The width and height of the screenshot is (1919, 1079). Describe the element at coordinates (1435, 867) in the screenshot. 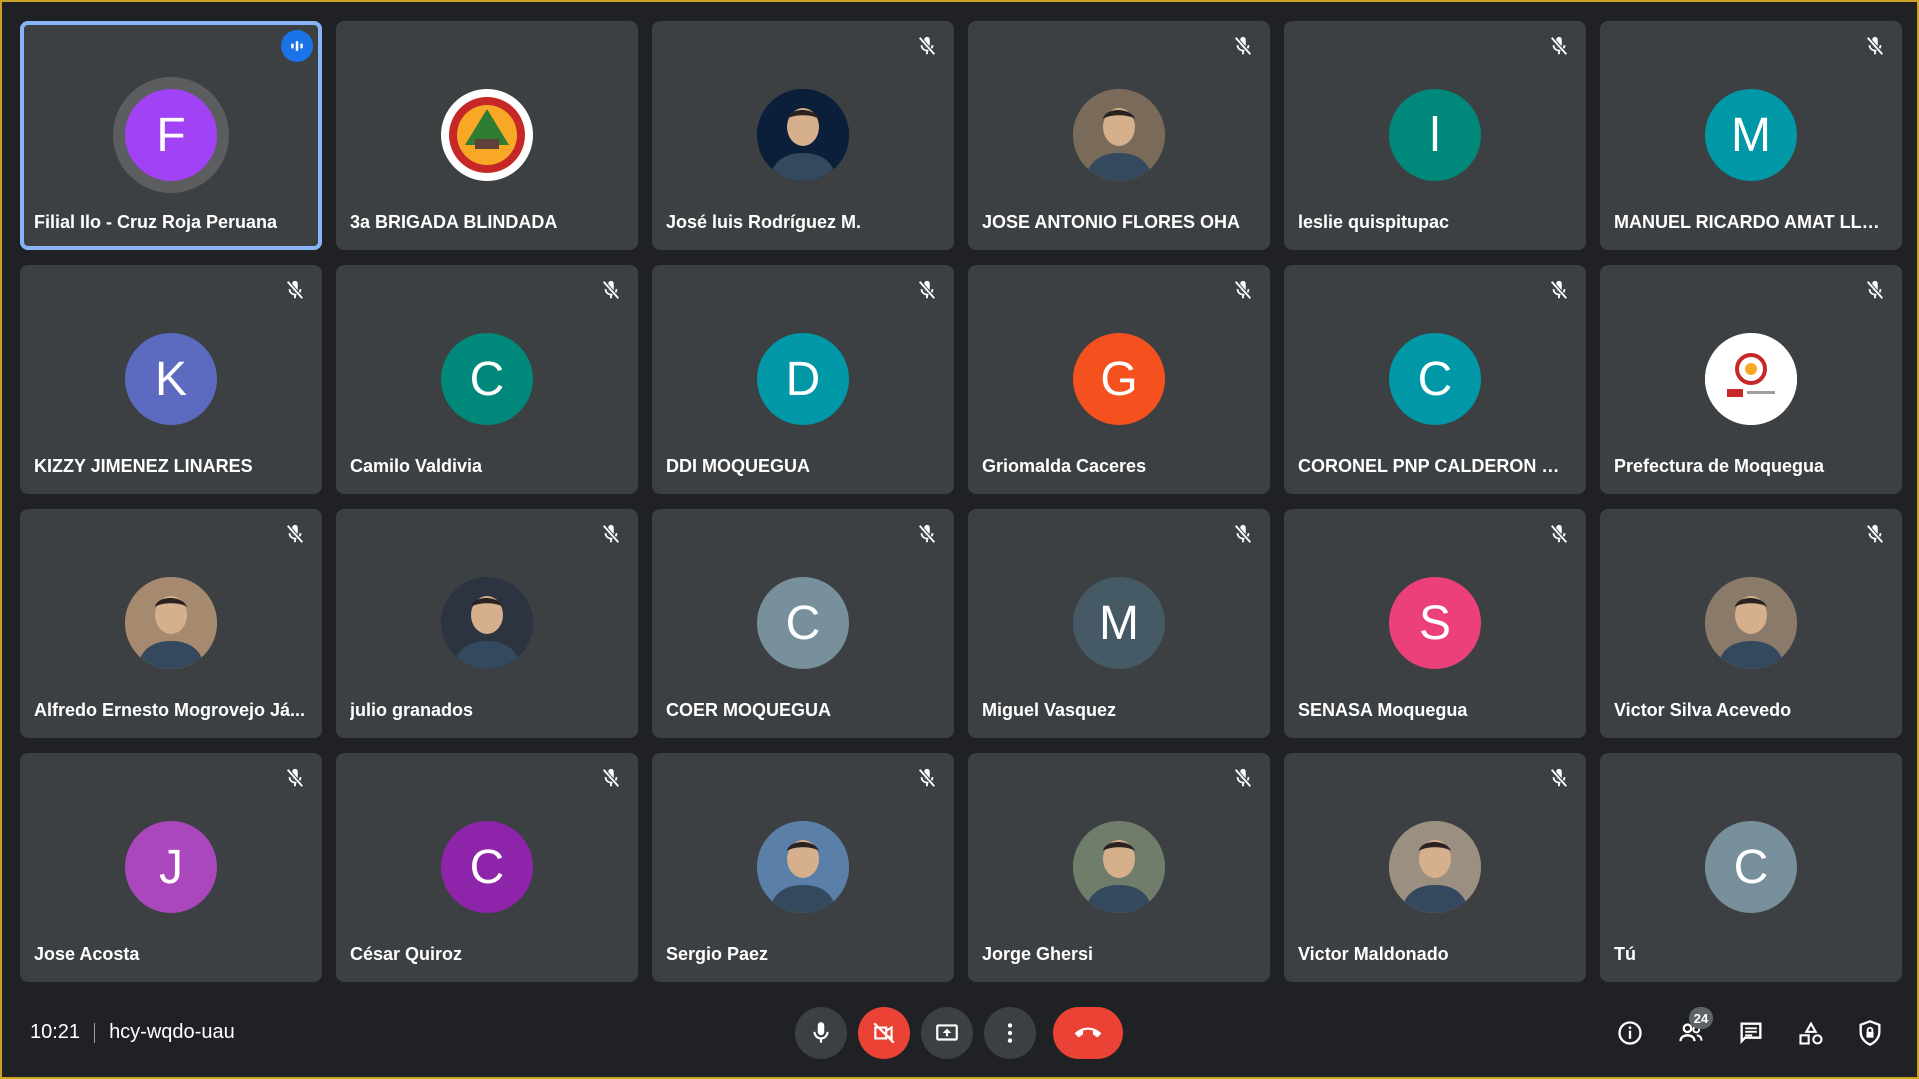

I see `participant-tile: Victor Maldonado` at that location.